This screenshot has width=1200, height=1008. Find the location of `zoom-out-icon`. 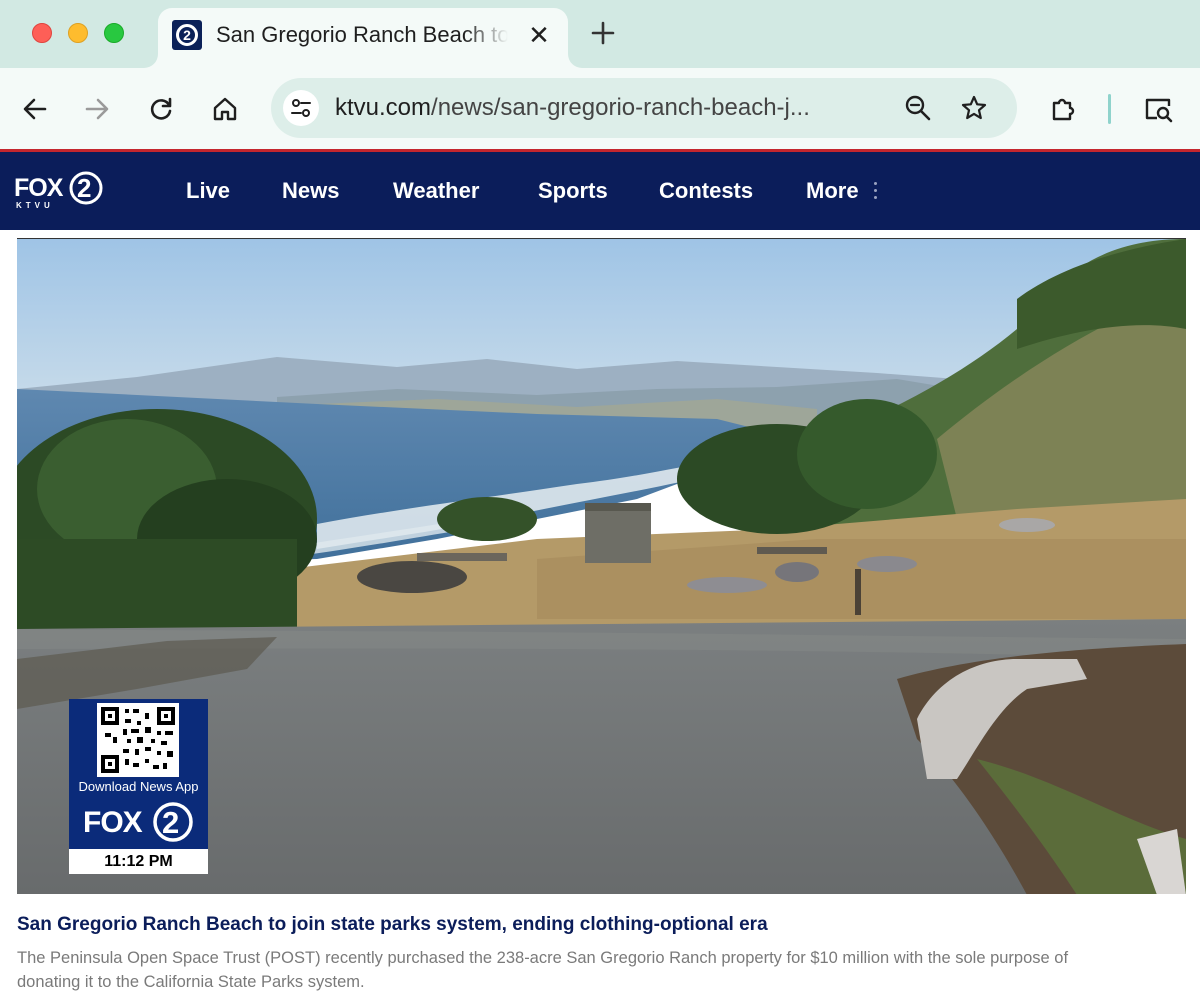

zoom-out-icon is located at coordinates (918, 108).